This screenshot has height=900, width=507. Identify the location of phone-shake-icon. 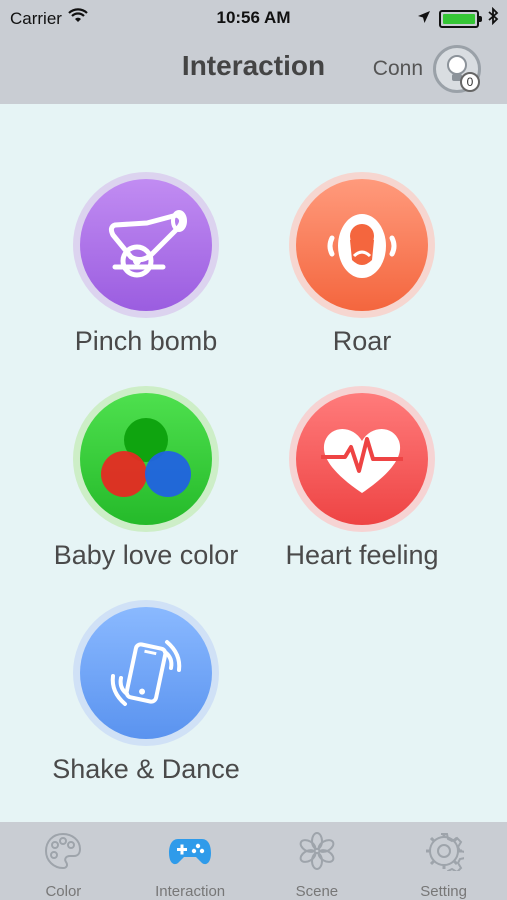
(146, 673).